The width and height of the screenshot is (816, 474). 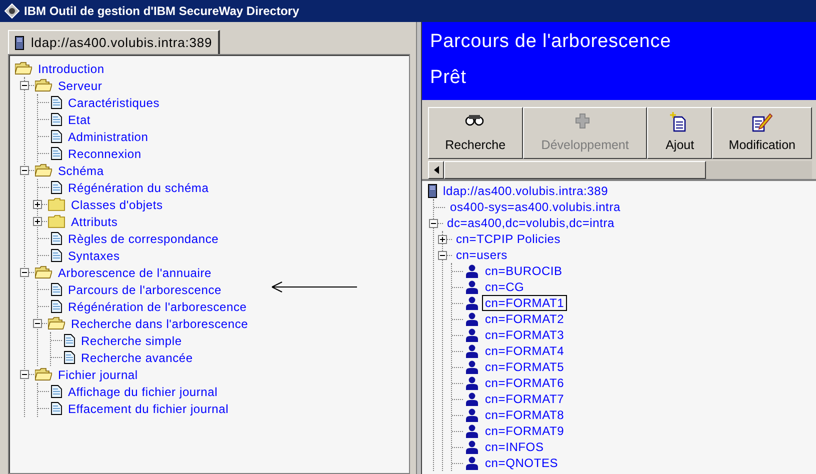 I want to click on tree-item: Etat, so click(x=79, y=120).